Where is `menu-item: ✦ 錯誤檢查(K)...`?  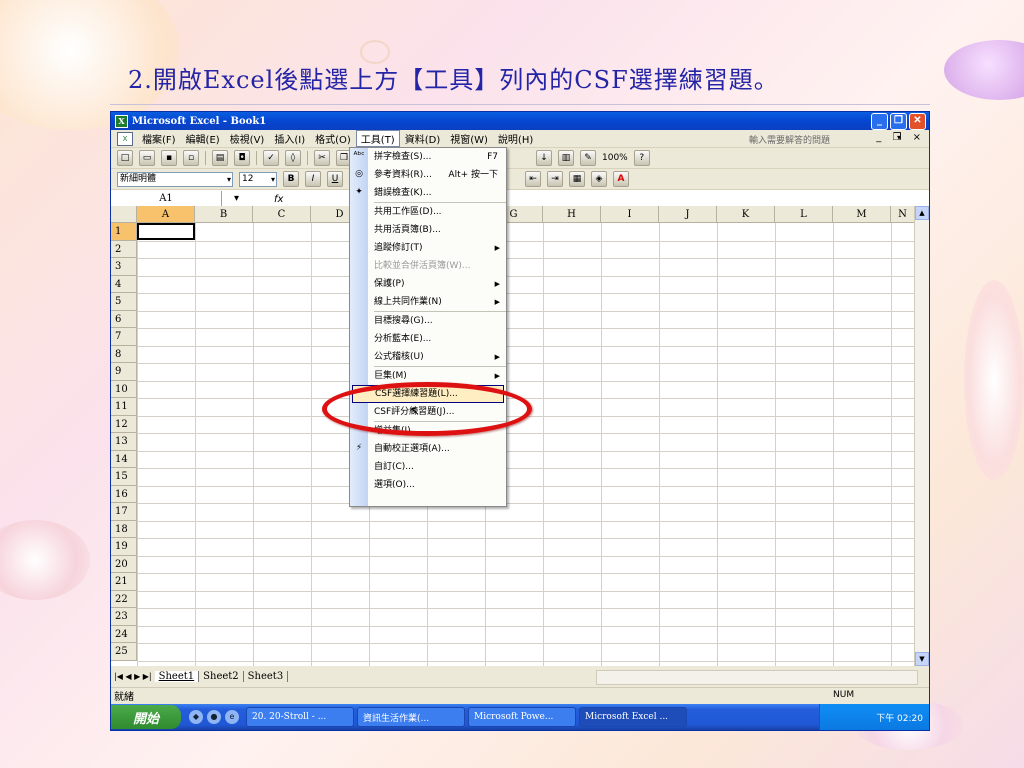
menu-item: ✦ 錯誤檢查(K)... is located at coordinates (428, 193).